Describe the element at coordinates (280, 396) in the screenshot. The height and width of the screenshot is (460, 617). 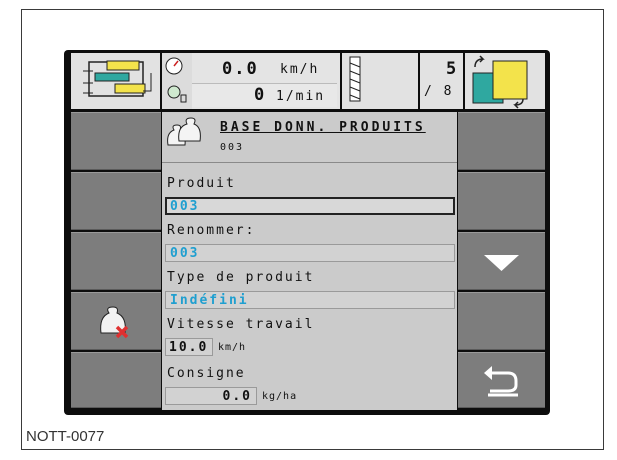
I see `consigne-unit: kg/ha` at that location.